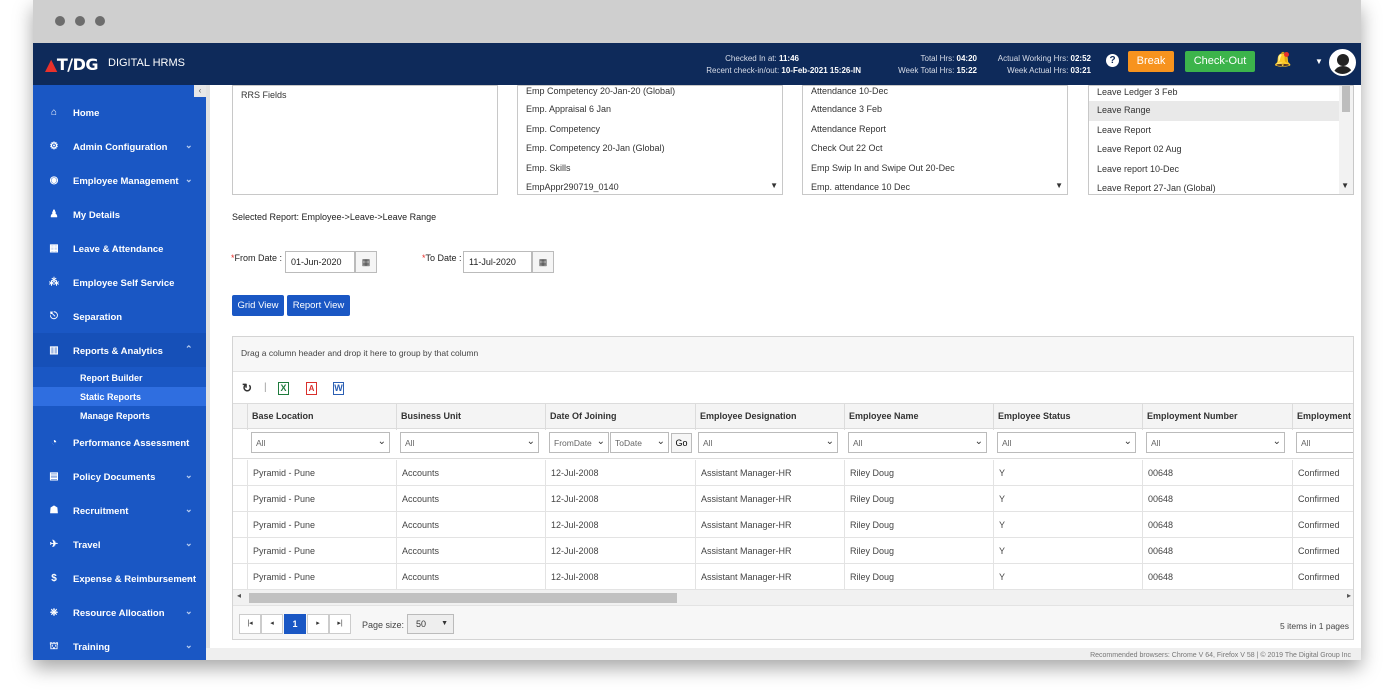  I want to click on first-page-button: |◂, so click(250, 624).